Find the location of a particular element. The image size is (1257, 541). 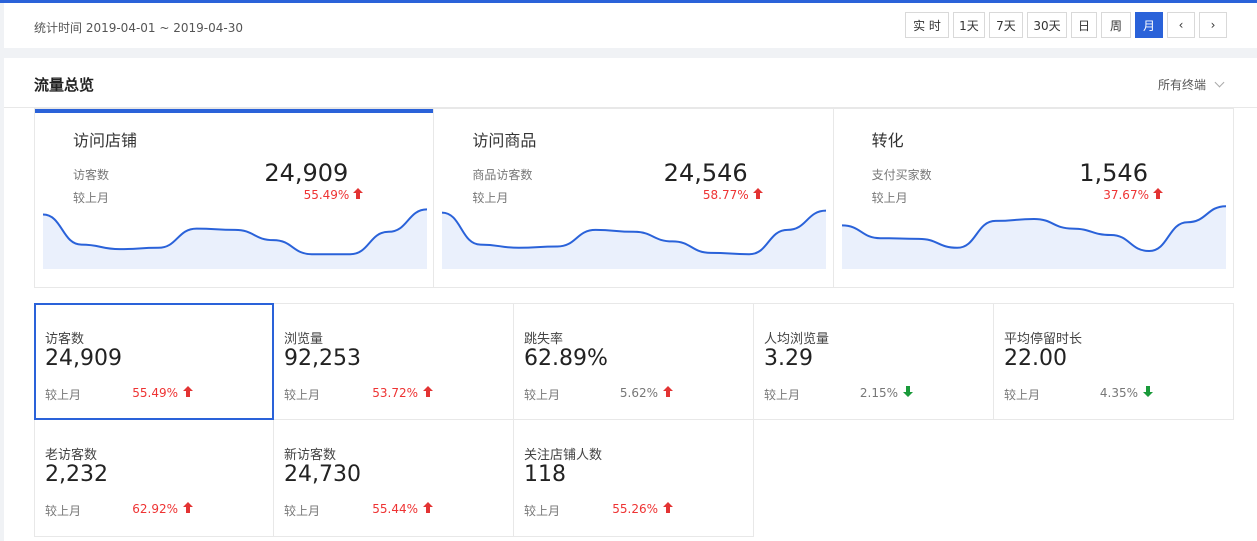

terminal-dropdown: 所有终端 is located at coordinates (1191, 84).